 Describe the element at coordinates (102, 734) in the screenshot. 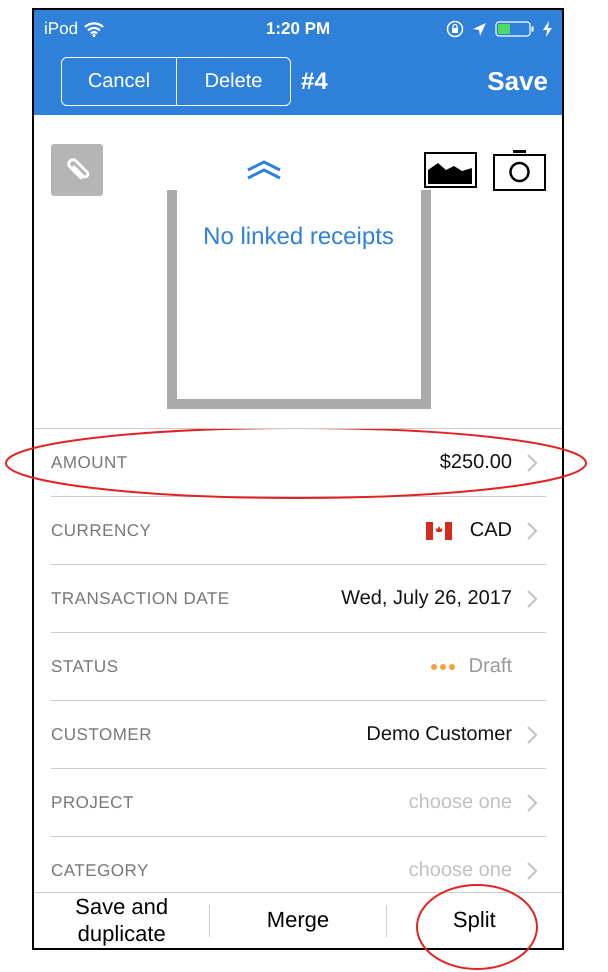

I see `field-label: CUSTOMER` at that location.